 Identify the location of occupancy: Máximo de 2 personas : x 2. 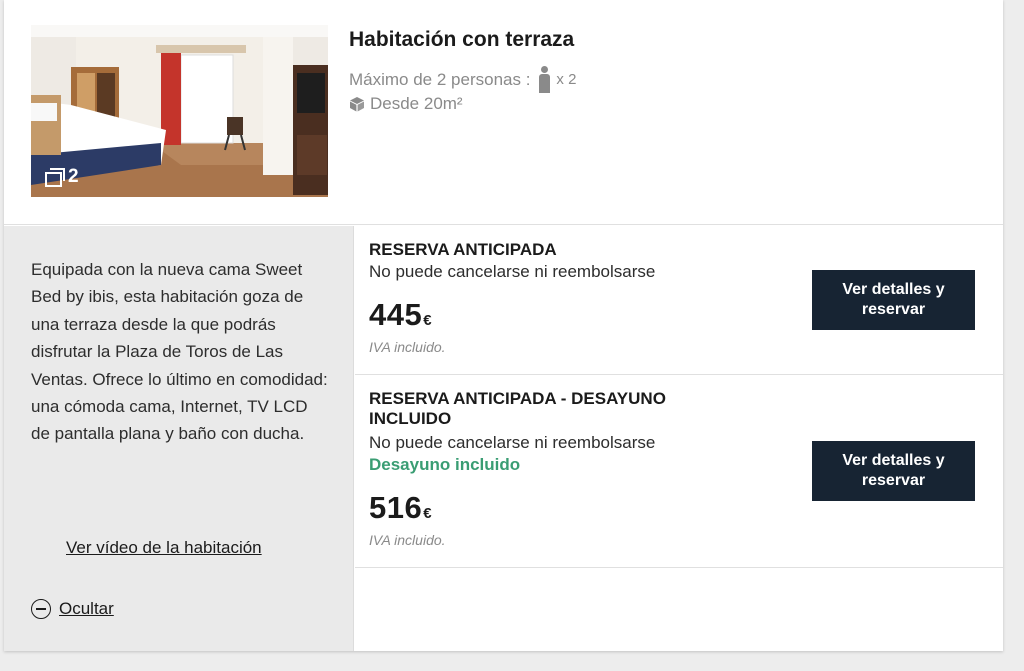
(462, 79).